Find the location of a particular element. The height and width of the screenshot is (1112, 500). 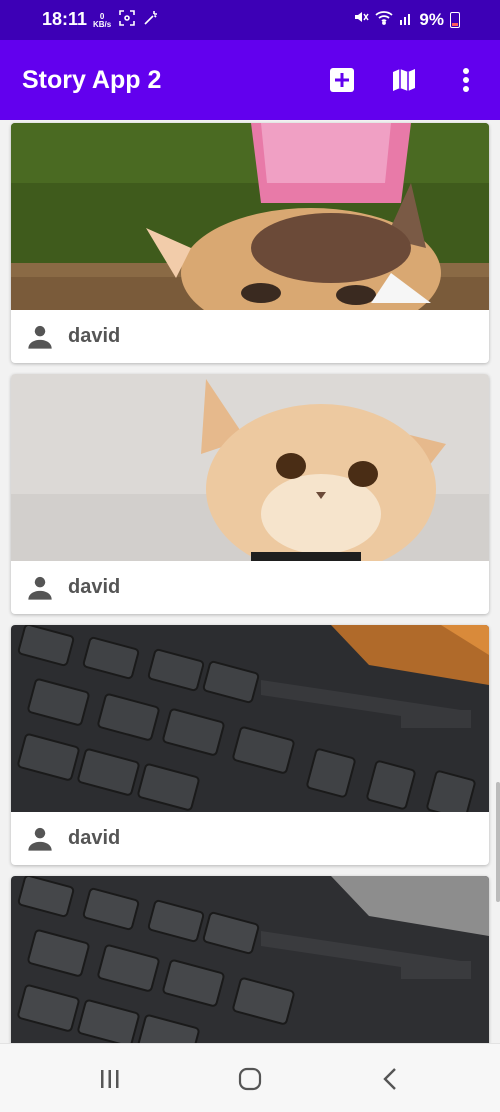

system-nav-bar is located at coordinates (250, 1077).